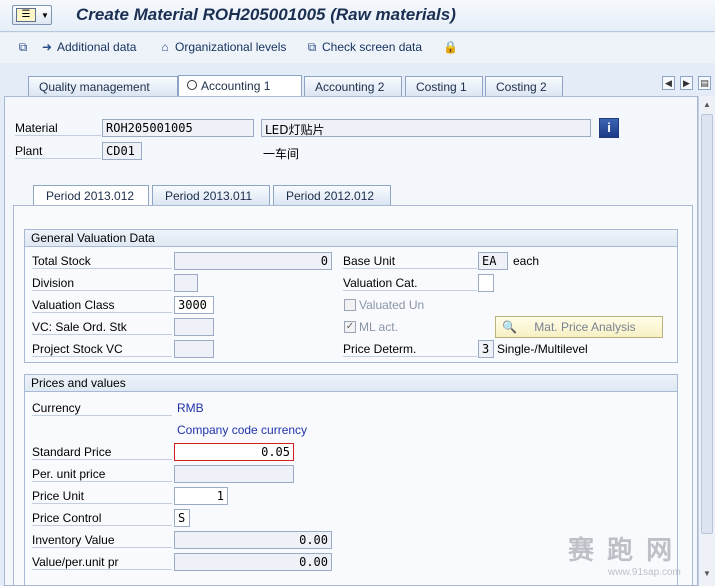 The width and height of the screenshot is (715, 586). I want to click on base-unit-text: each, so click(526, 261).